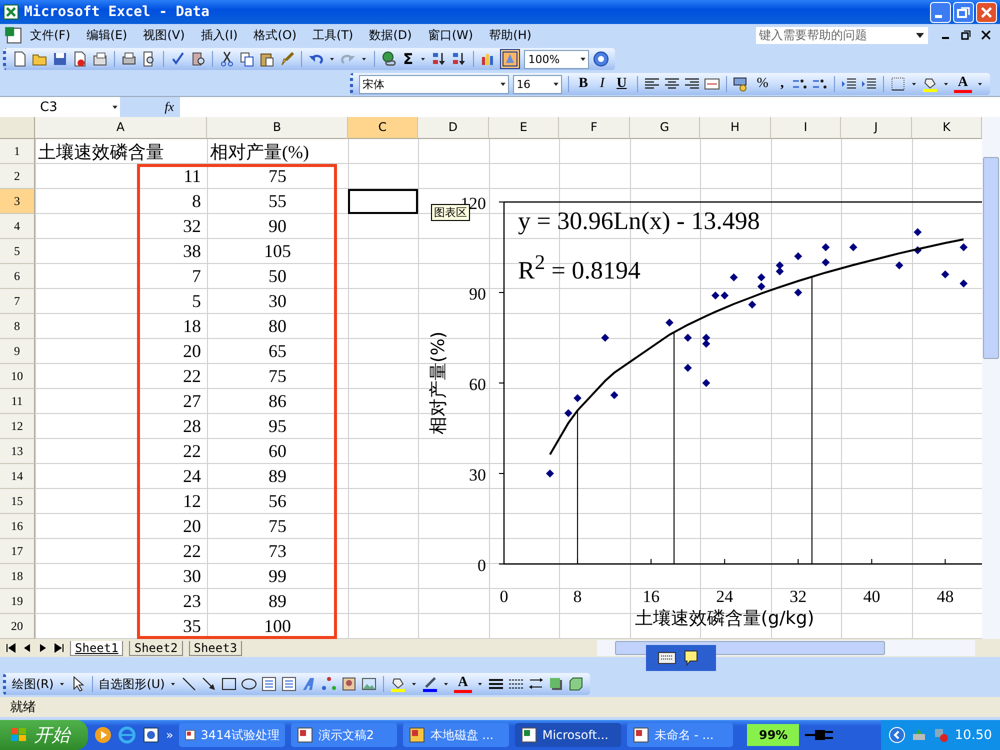 This screenshot has width=1000, height=750. What do you see at coordinates (192, 476) in the screenshot?
I see `table-cell: 24` at bounding box center [192, 476].